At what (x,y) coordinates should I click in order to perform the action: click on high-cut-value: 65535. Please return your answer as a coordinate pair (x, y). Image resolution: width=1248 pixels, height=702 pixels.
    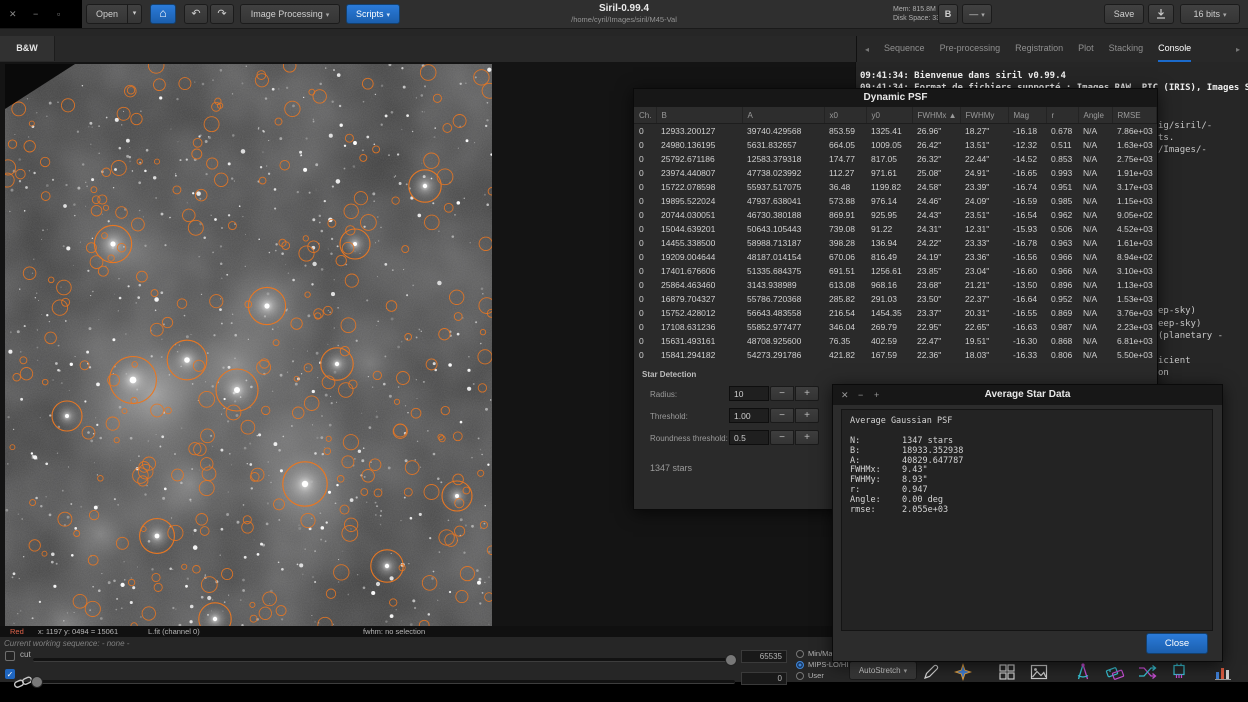
    Looking at the image, I should click on (764, 656).